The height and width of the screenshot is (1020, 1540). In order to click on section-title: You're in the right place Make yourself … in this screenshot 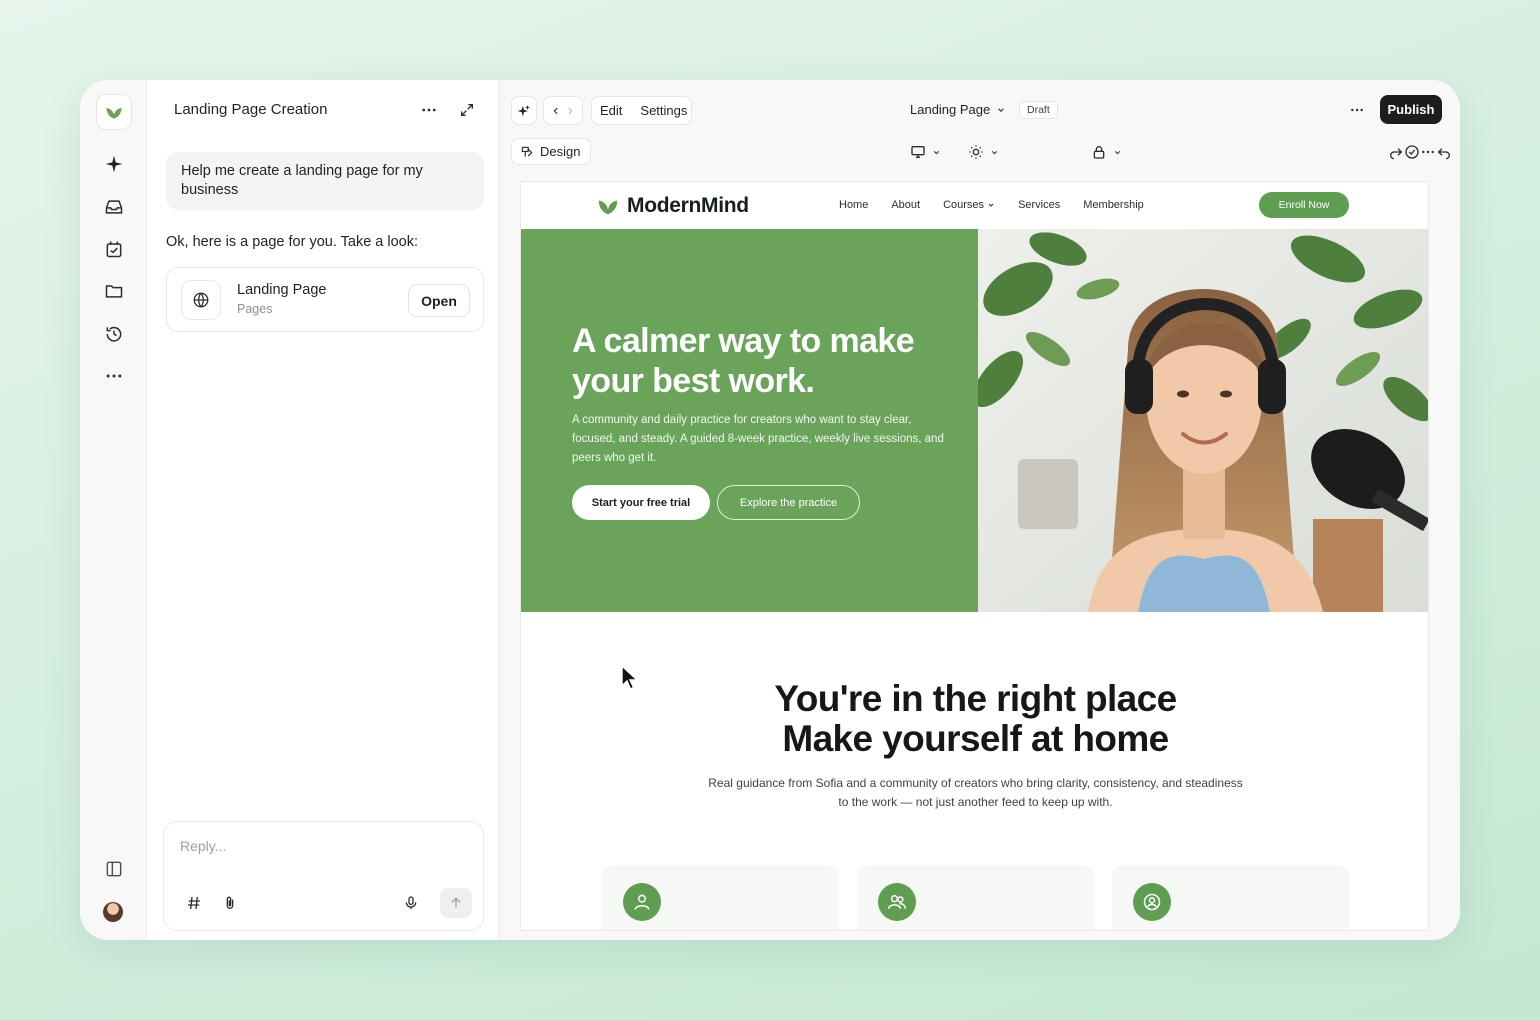, I will do `click(974, 719)`.